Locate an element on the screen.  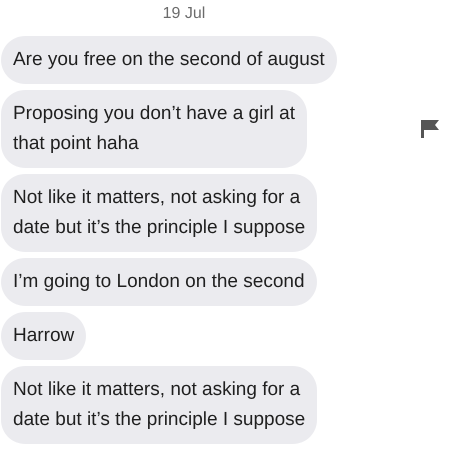
message-bubble: Are you free on the second of august is located at coordinates (169, 60).